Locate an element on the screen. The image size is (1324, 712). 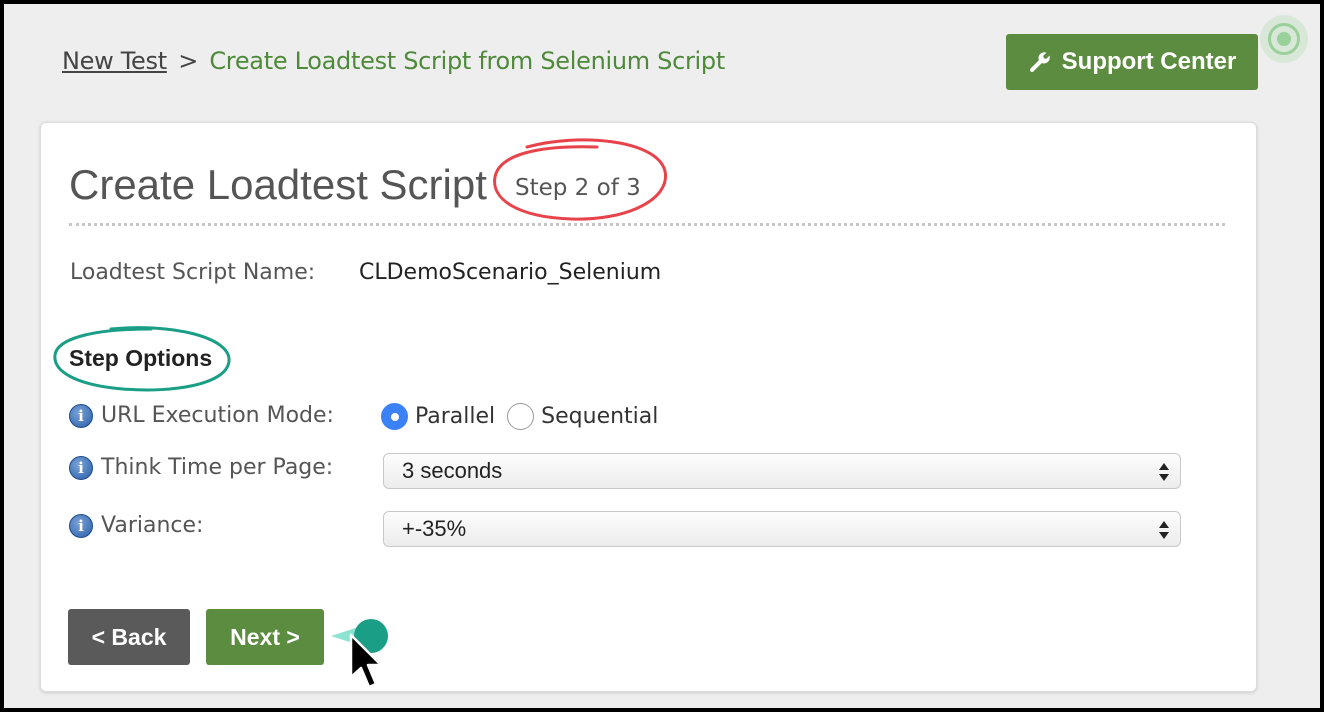
variance-row: i Variance: is located at coordinates (136, 525).